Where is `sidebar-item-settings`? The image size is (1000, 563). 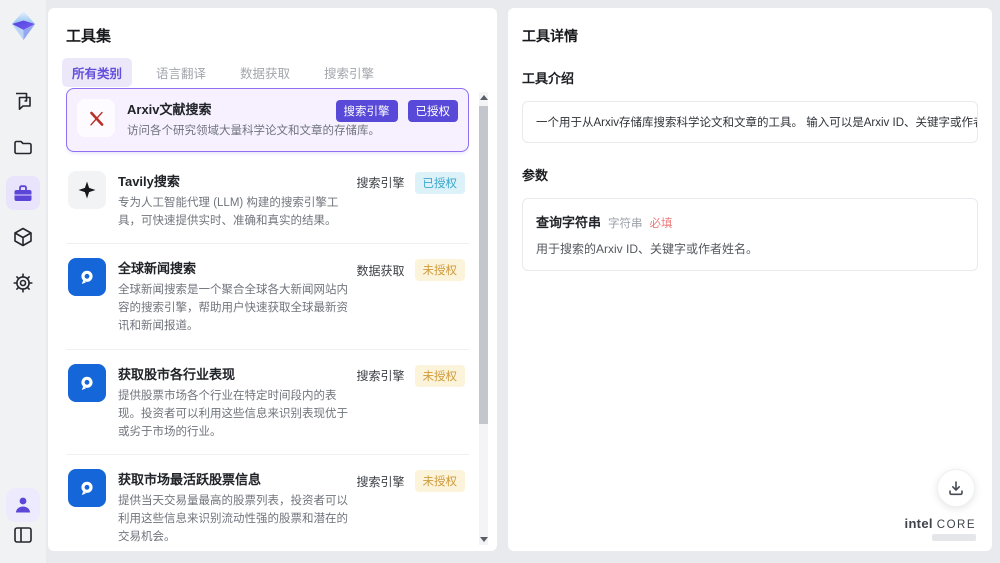
sidebar-item-settings is located at coordinates (23, 283).